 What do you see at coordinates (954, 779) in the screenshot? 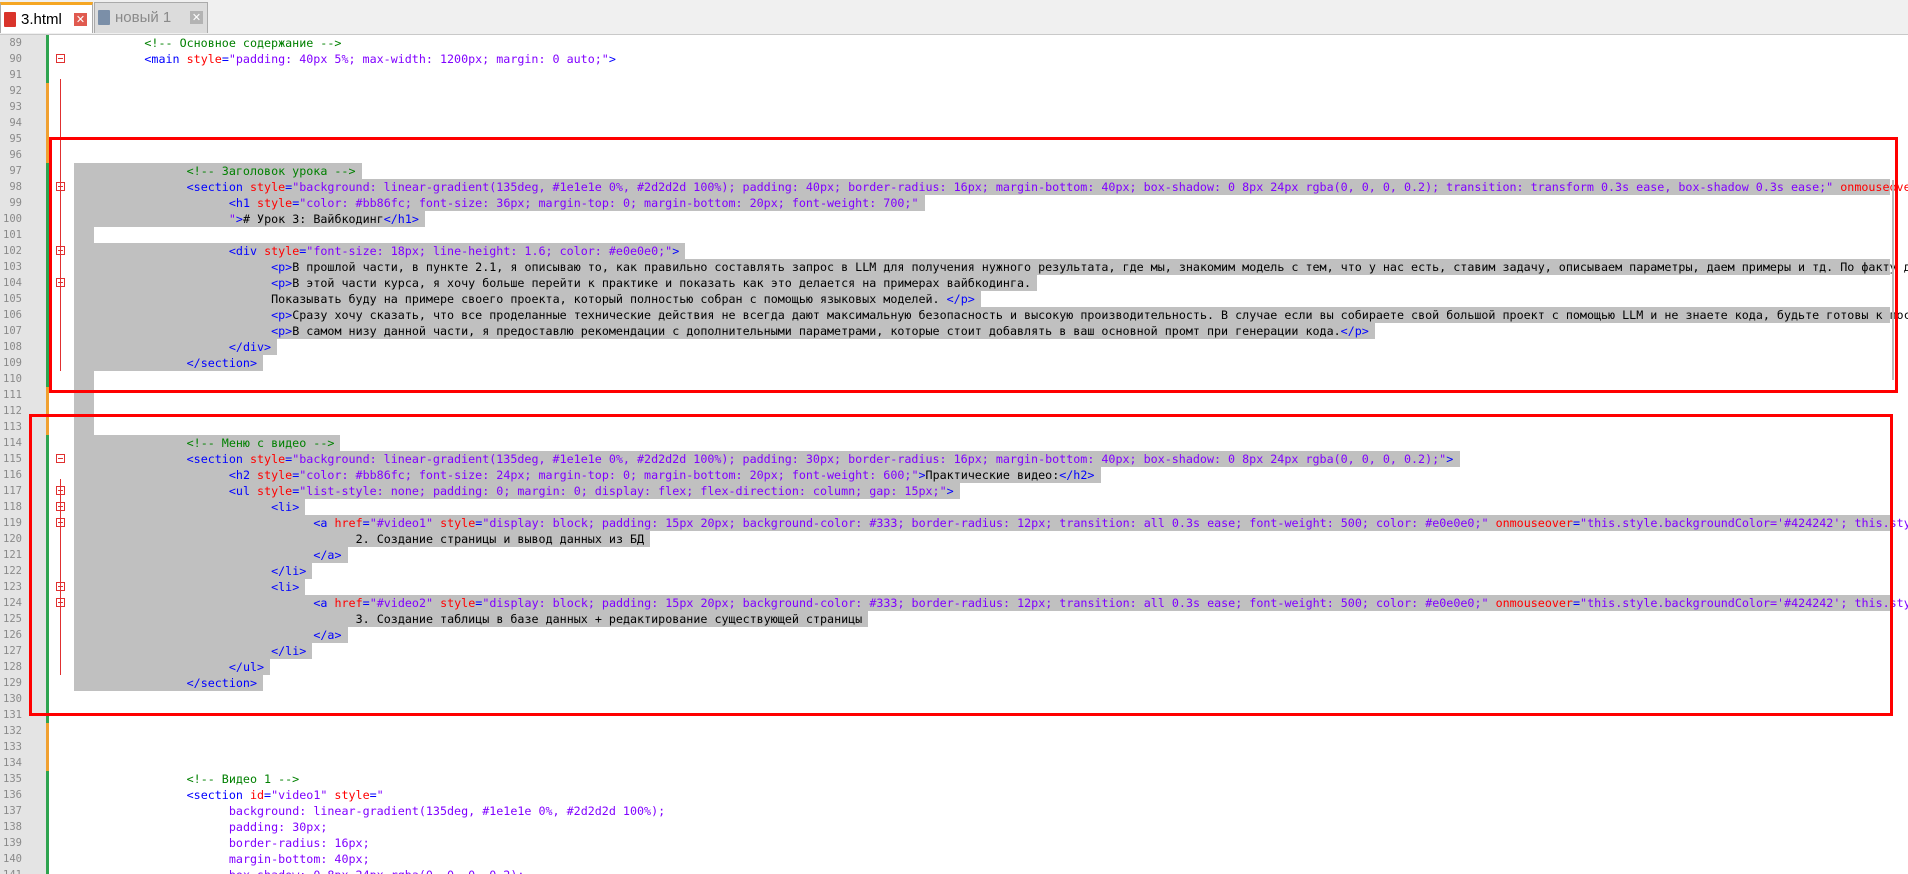
I see `code-line: 135 <!-- Видео 1 -->` at bounding box center [954, 779].